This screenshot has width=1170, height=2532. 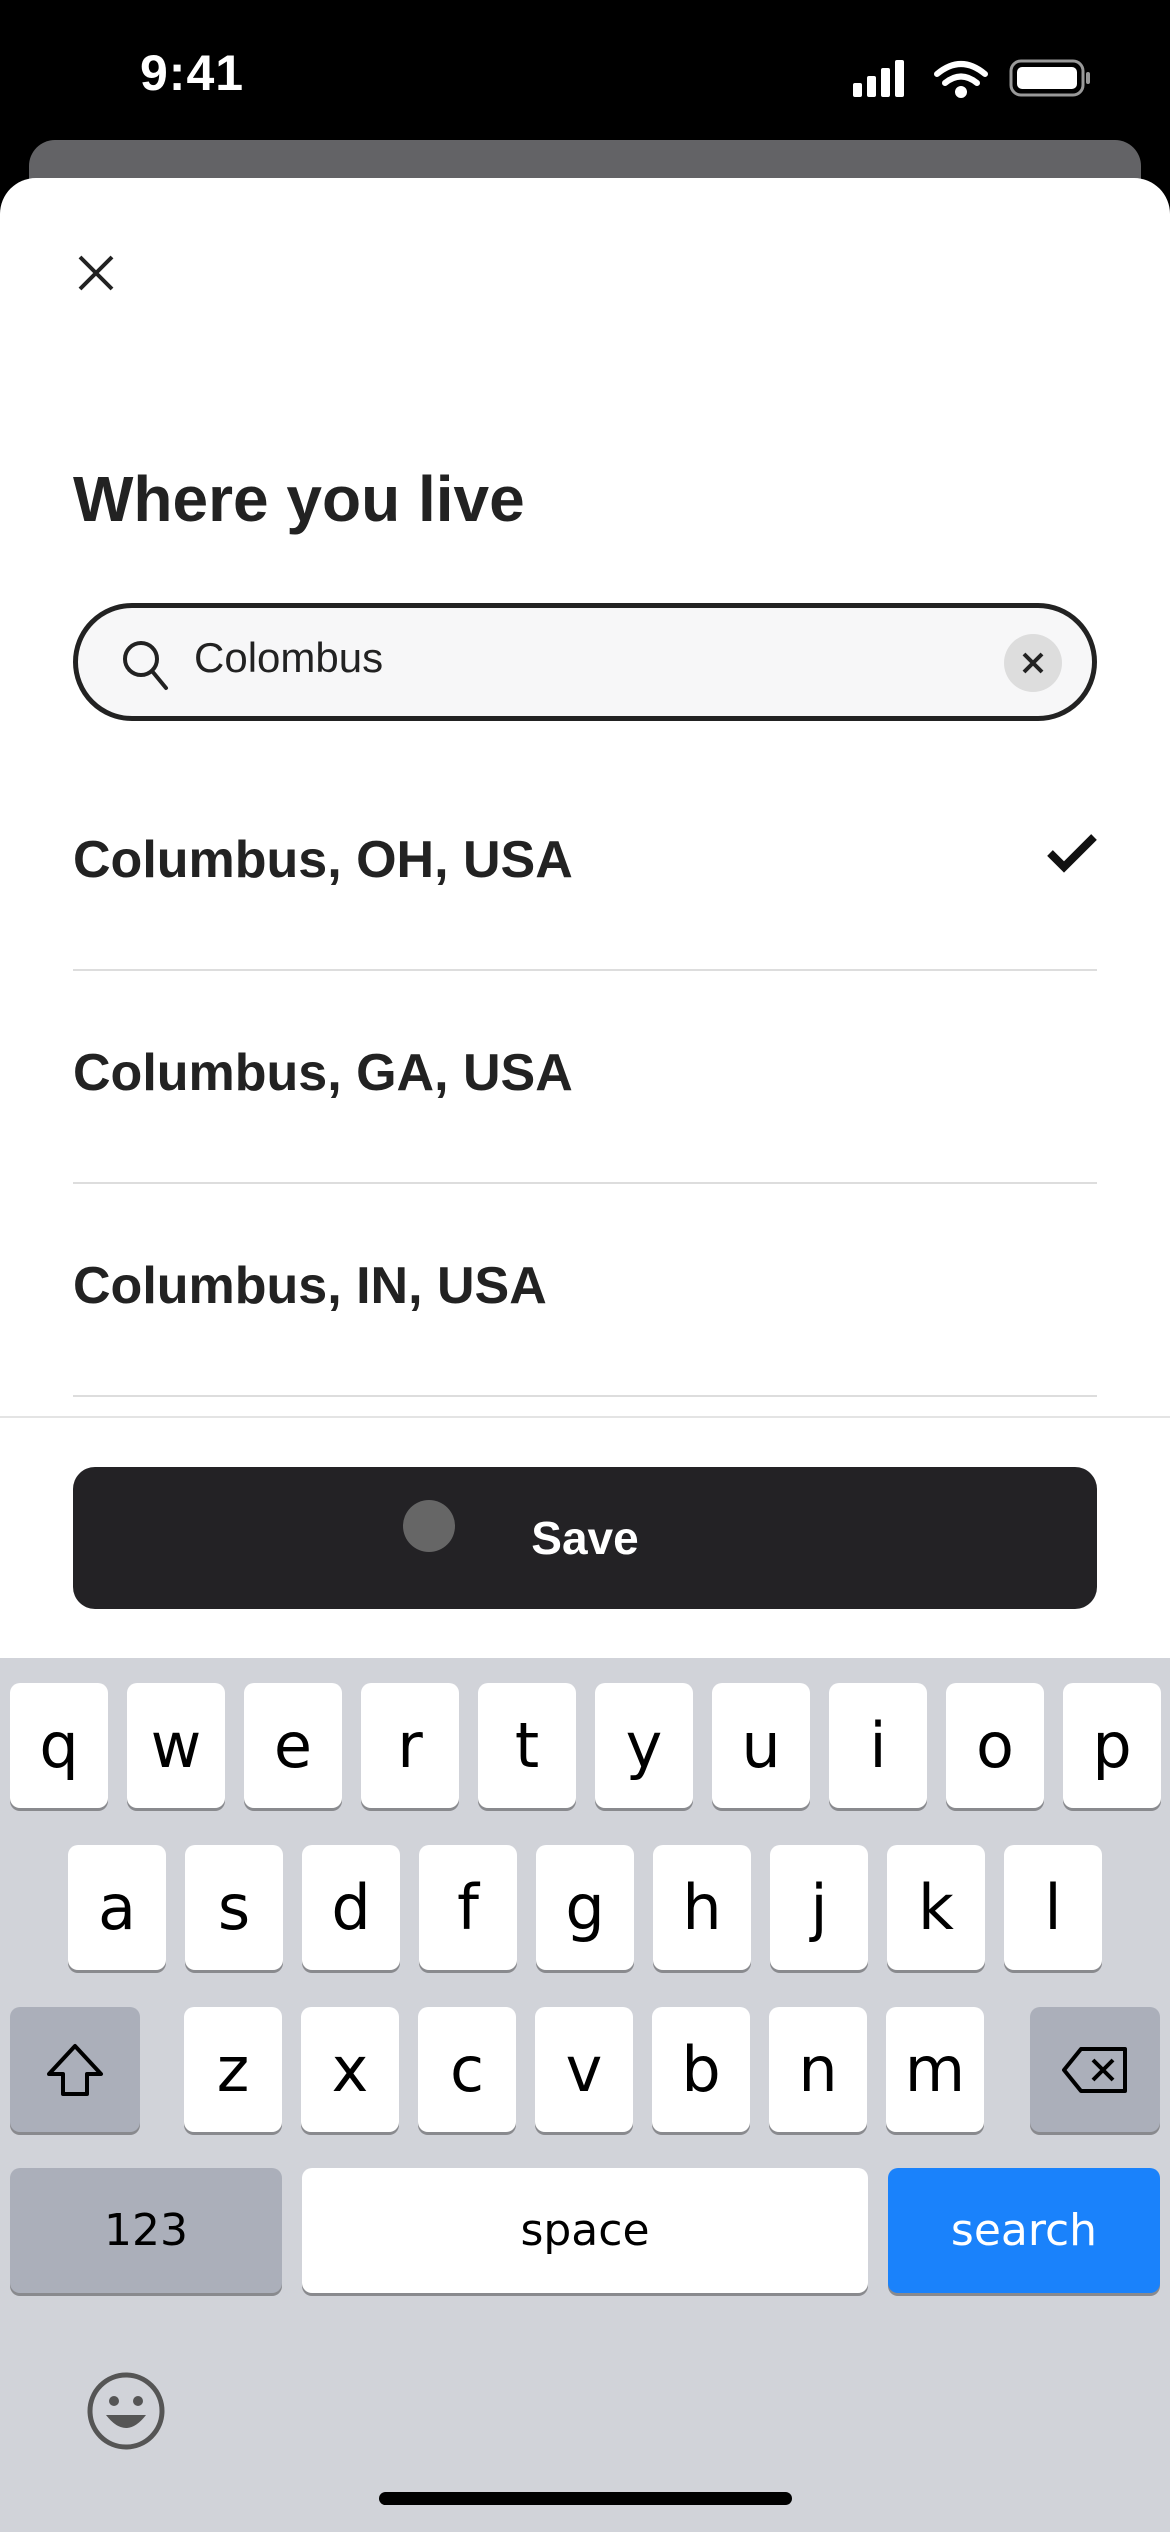 I want to click on result-item: Columbus, IN, USA, so click(x=585, y=1290).